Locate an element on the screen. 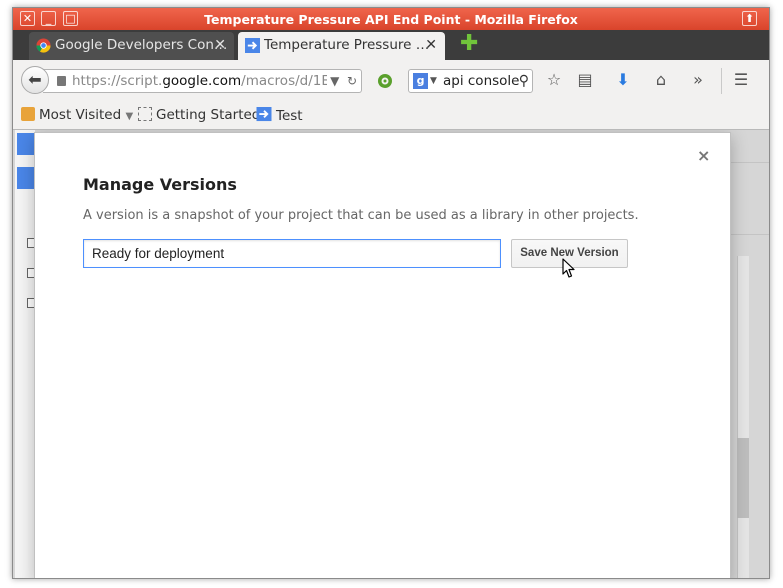  bookmark-label: Getting Started is located at coordinates (208, 115).